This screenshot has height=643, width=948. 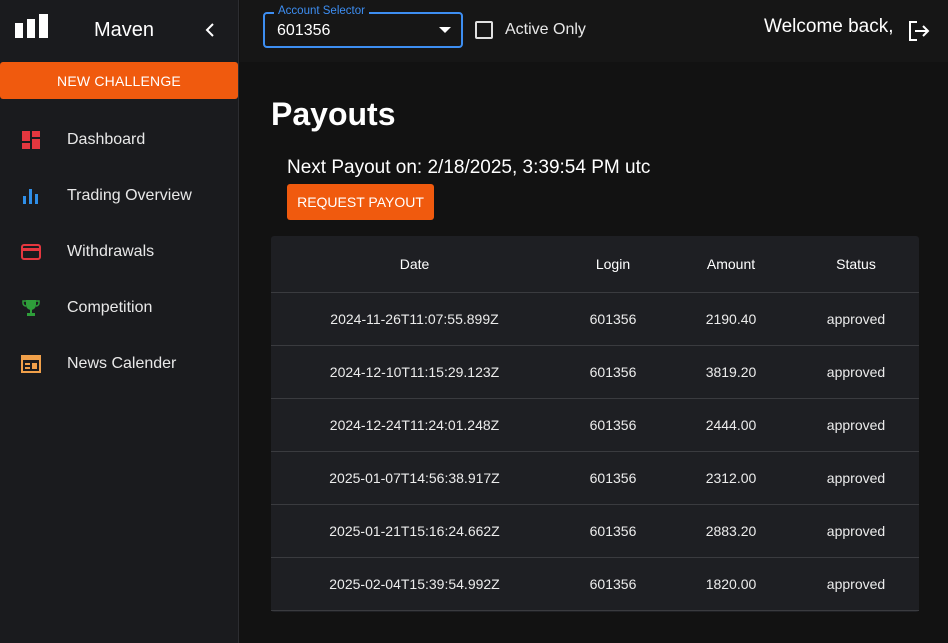 I want to click on caret-down-icon, so click(x=445, y=30).